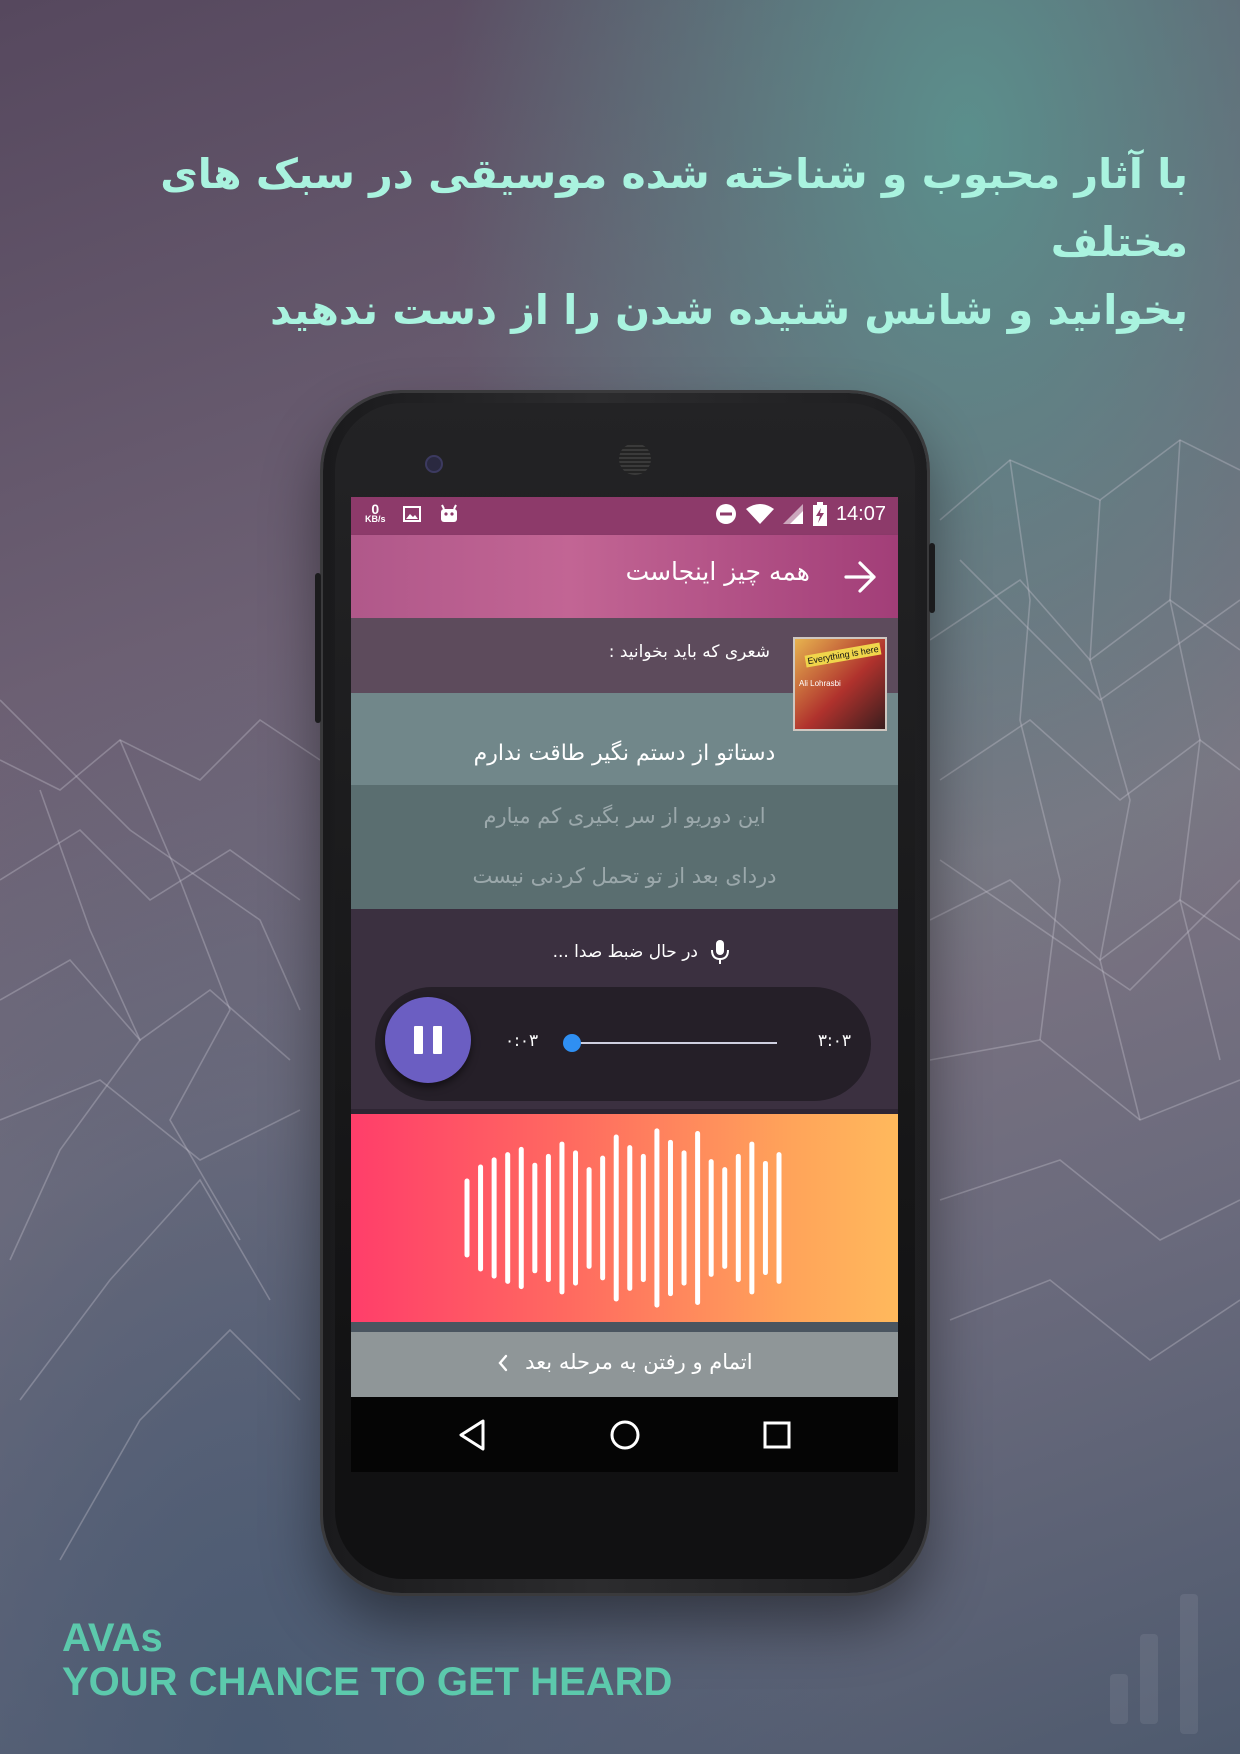 This screenshot has width=1240, height=1754. What do you see at coordinates (434, 464) in the screenshot?
I see `front-camera-icon` at bounding box center [434, 464].